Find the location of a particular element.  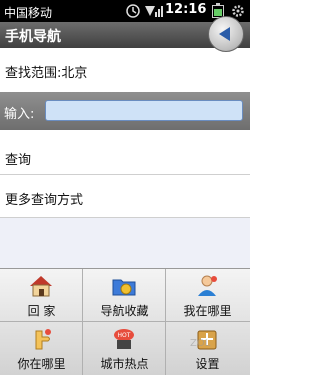

menu-item-city-hotspots: HOT 城市热点 is located at coordinates (124, 348).